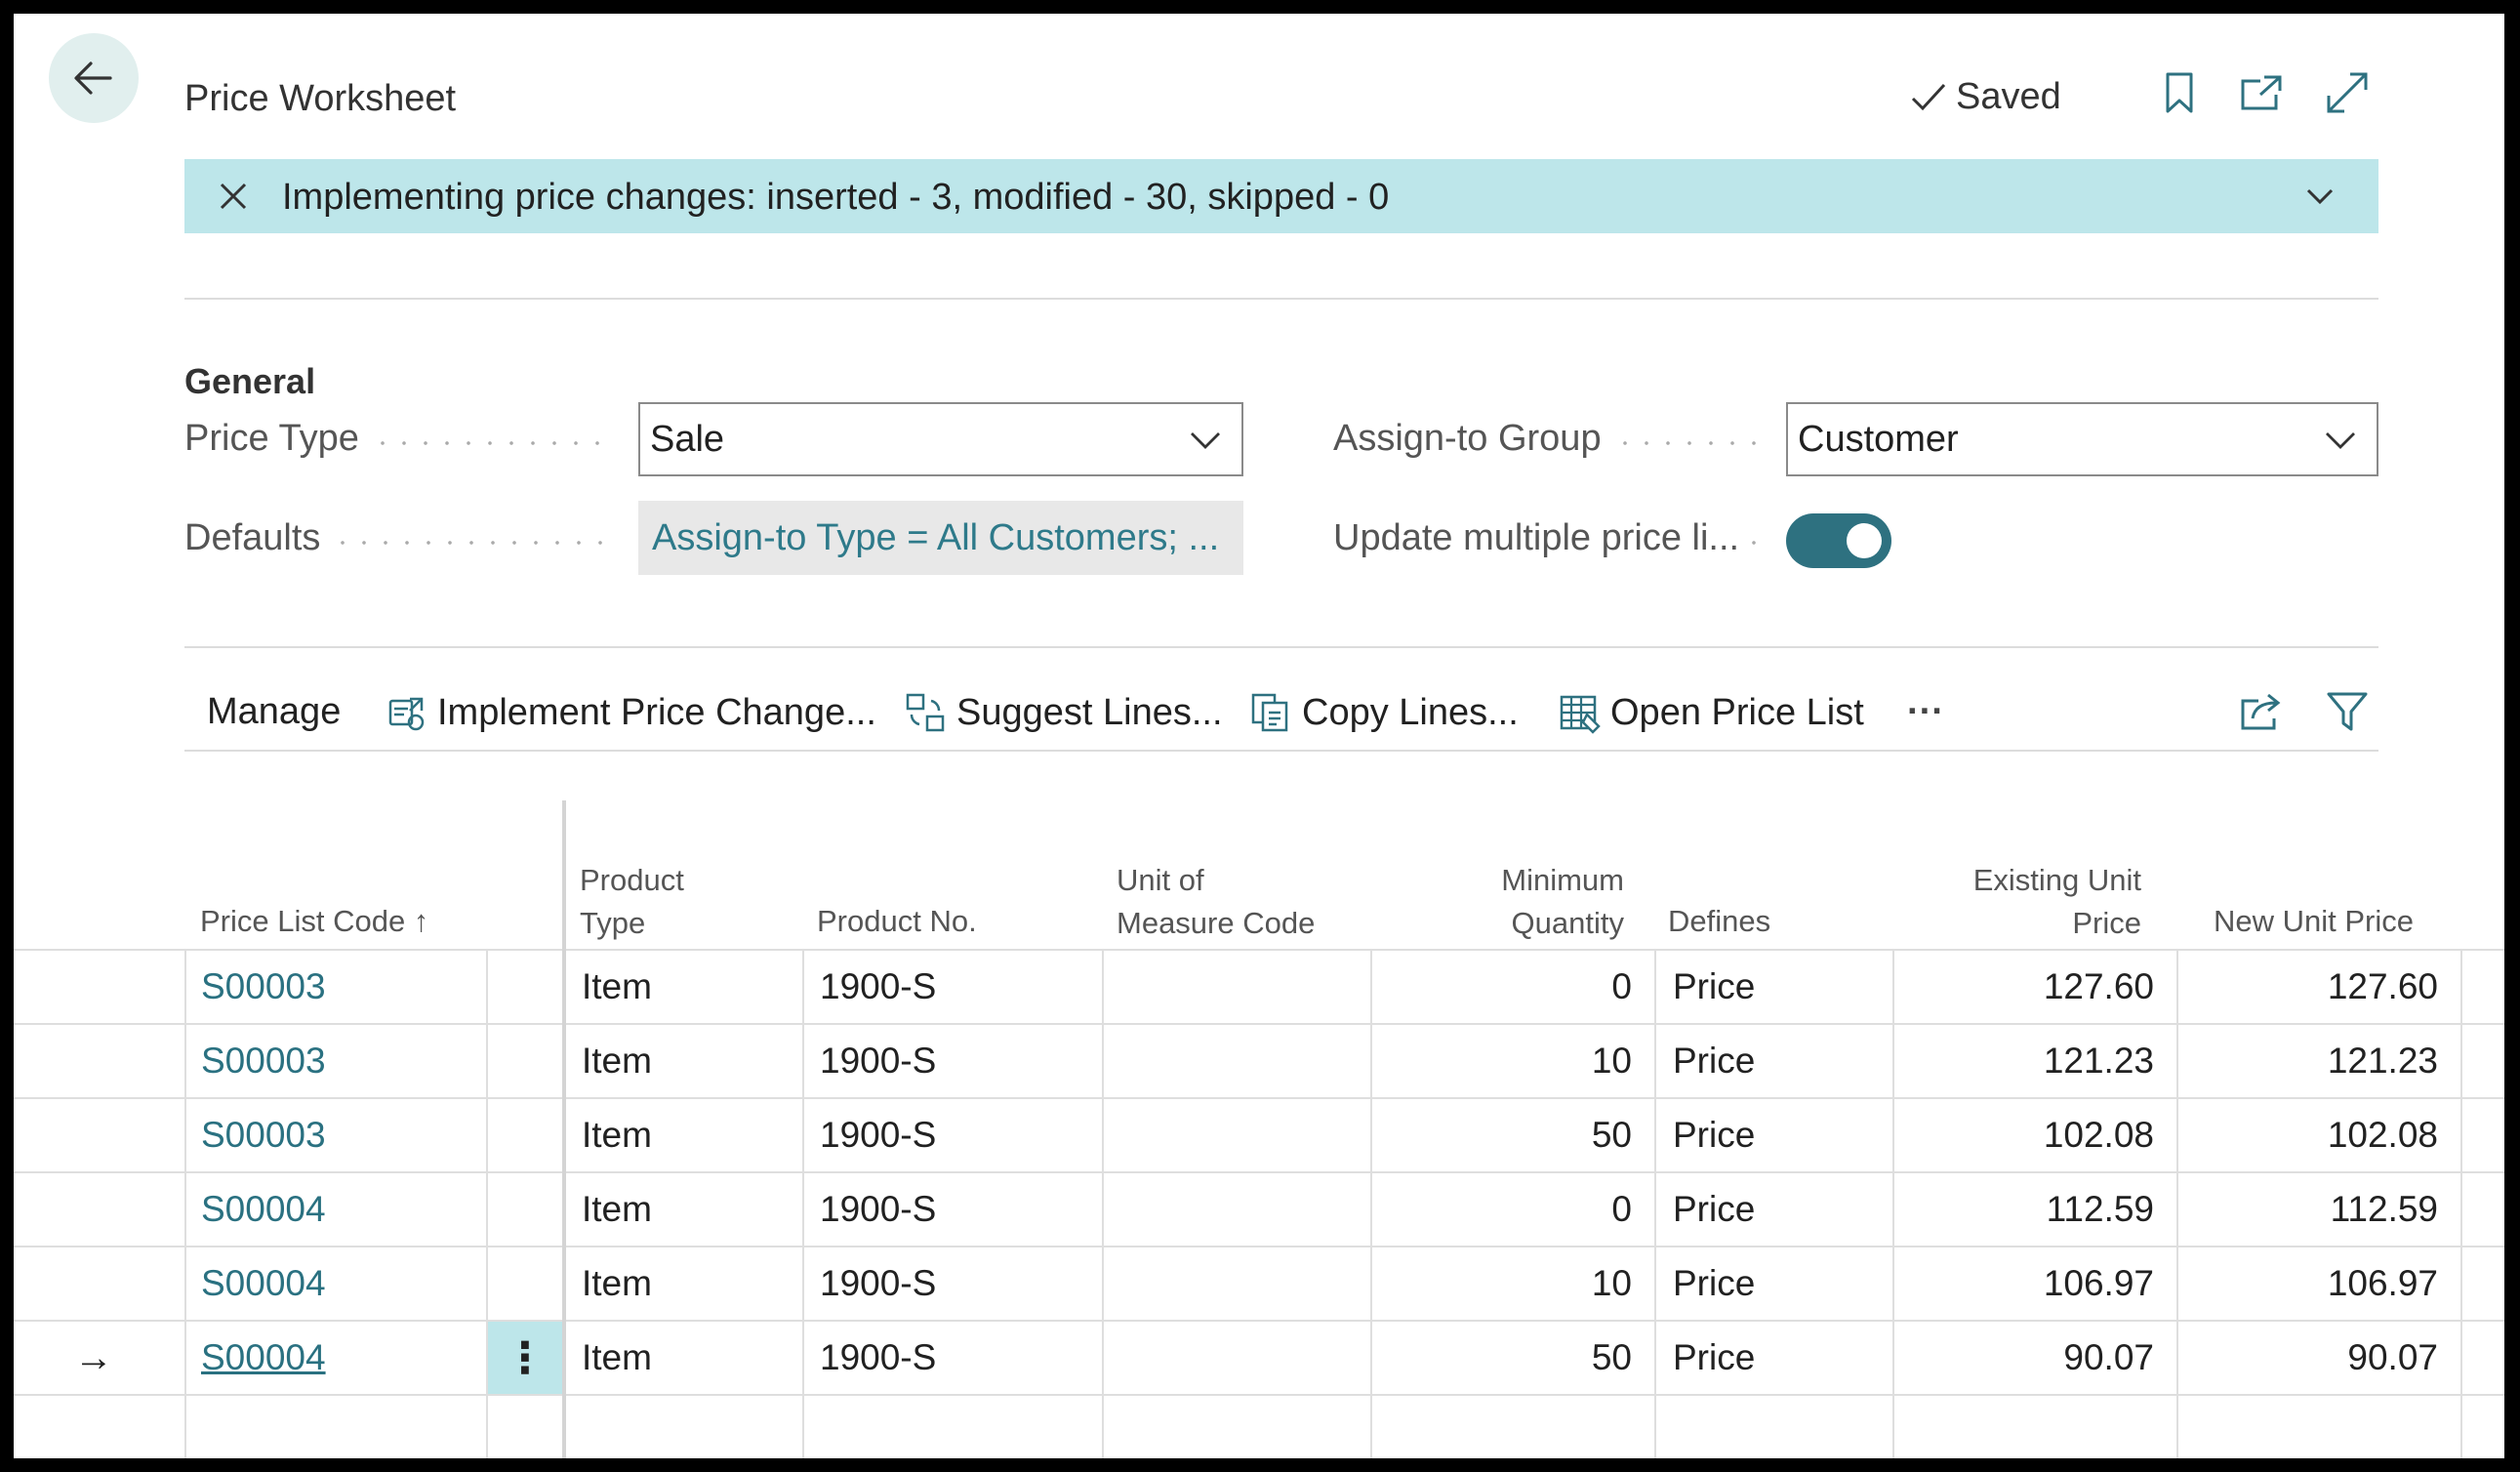  I want to click on cell-existing-unit-price: 112.59, so click(2028, 1209).